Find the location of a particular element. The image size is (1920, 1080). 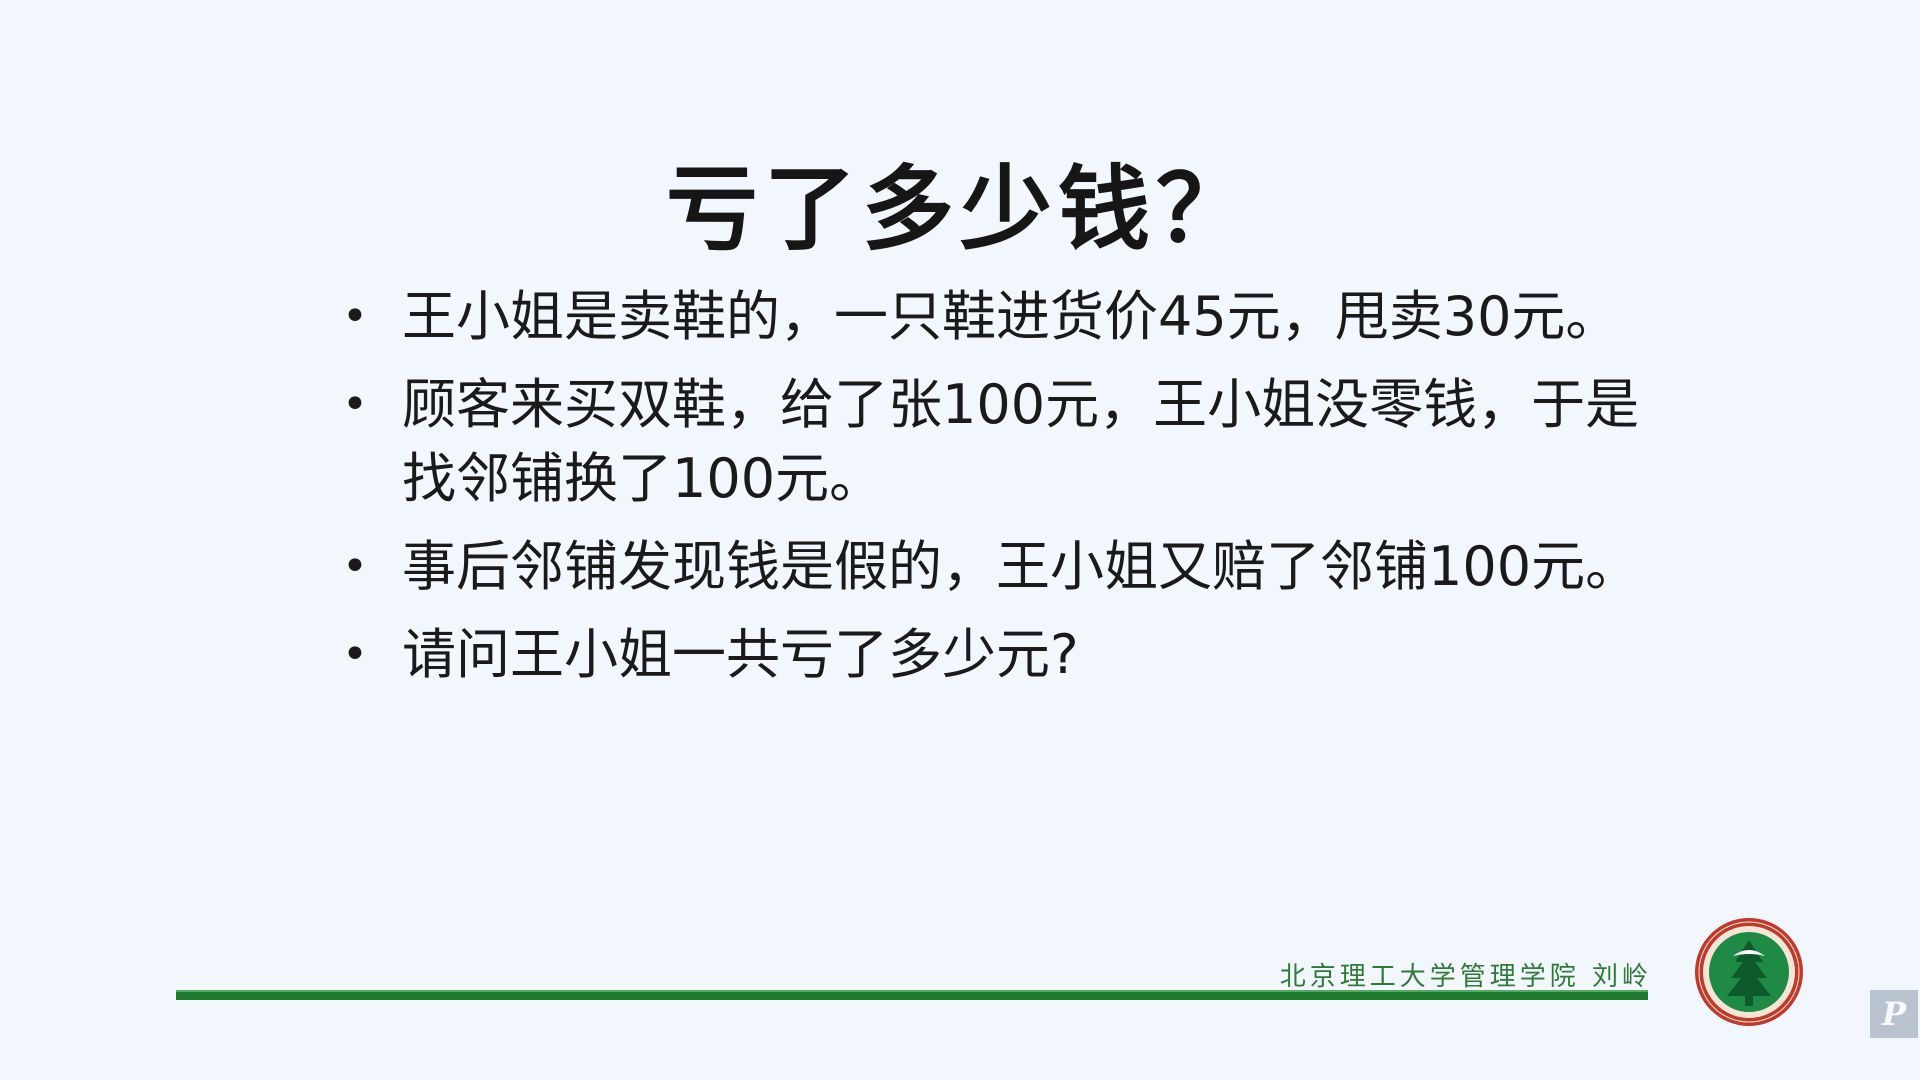

bullet-item: • 事后邻铺发现钱是假的，王小姐又赔了邻铺100元。 is located at coordinates (1010, 567).